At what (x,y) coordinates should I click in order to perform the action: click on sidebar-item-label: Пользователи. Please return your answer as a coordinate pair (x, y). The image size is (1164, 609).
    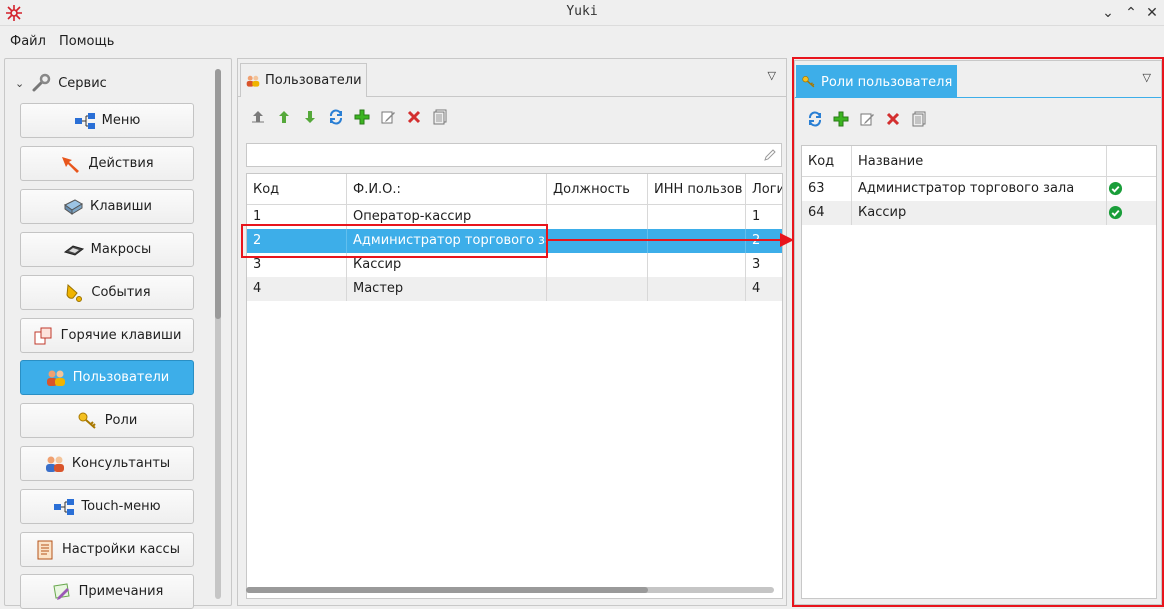
    Looking at the image, I should click on (121, 377).